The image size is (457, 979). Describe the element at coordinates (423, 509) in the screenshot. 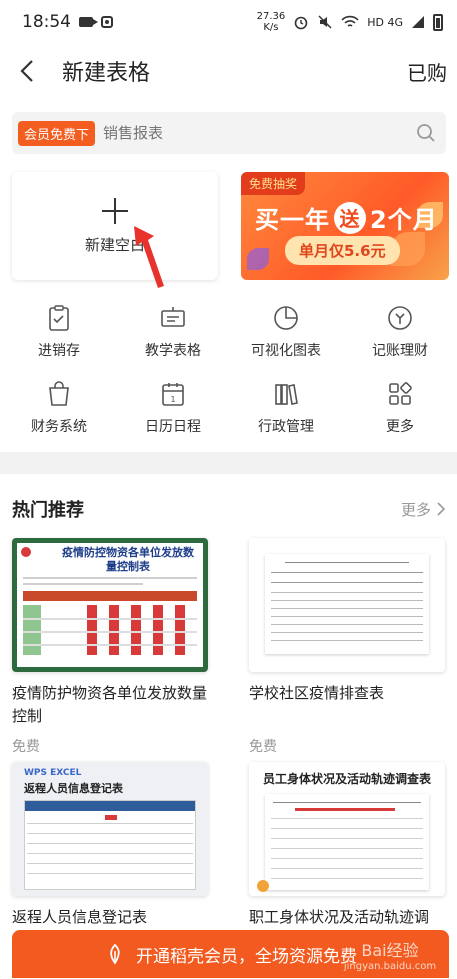

I see `more-link: 更多` at that location.